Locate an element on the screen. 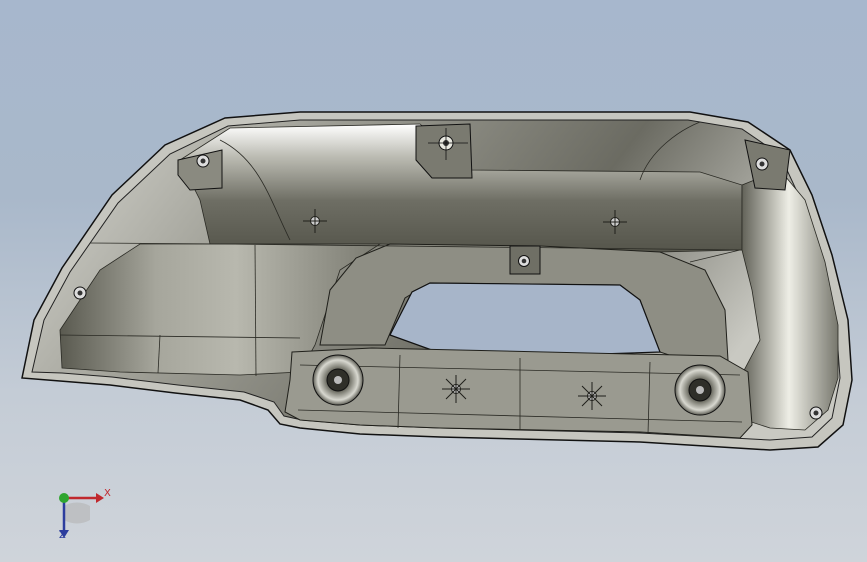 The width and height of the screenshot is (867, 562). handle-opening is located at coordinates (525, 318).